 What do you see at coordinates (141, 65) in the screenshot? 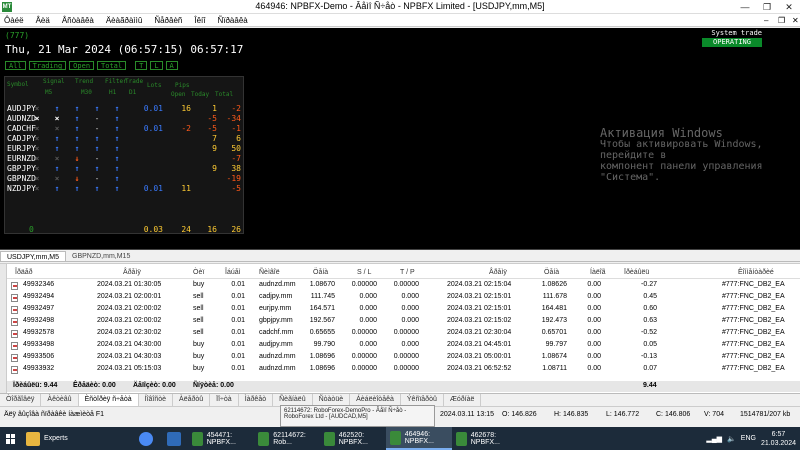
I see `filter-t: T` at bounding box center [141, 65].